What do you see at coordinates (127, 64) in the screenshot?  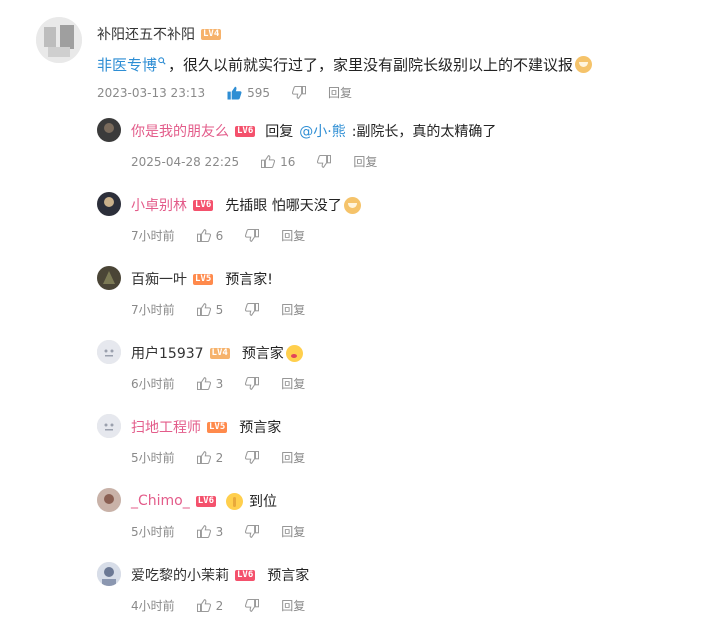 I see `topic-link: 非医专博` at bounding box center [127, 64].